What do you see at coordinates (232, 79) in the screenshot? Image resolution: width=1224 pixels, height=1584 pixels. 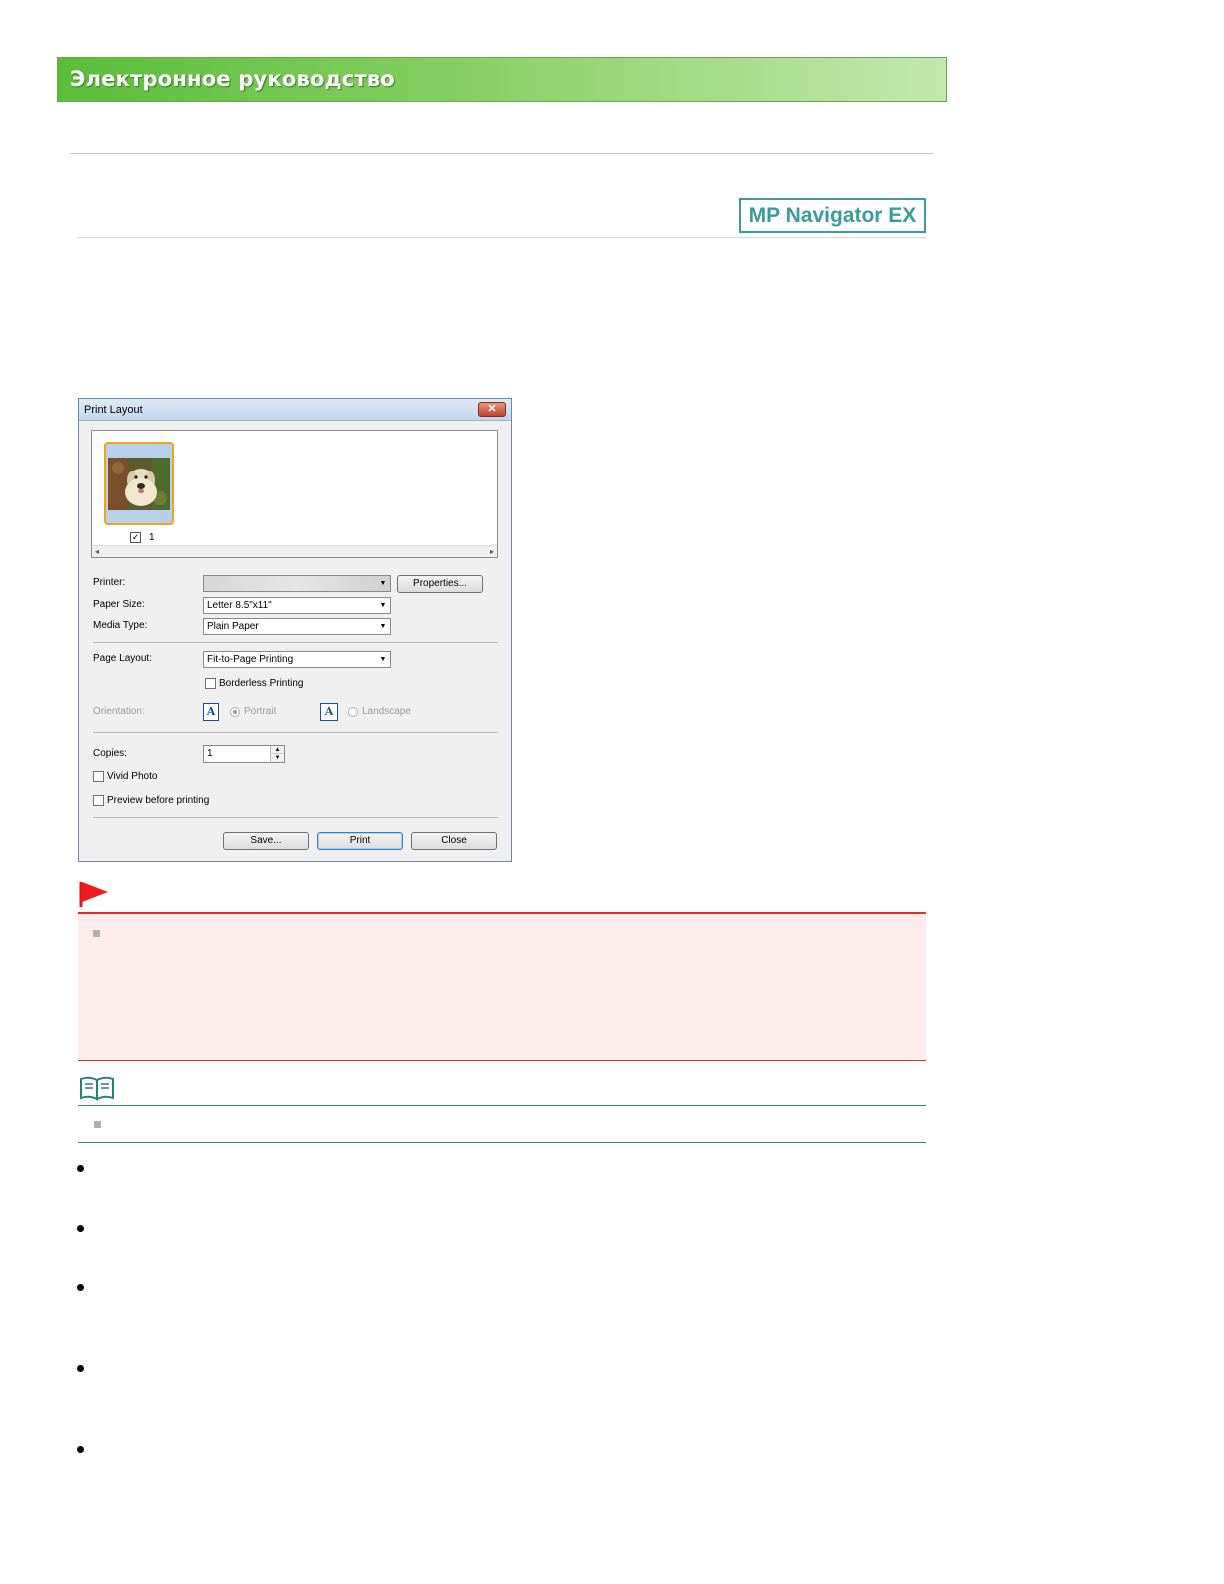 I see `manual-title: Электронное руководство` at bounding box center [232, 79].